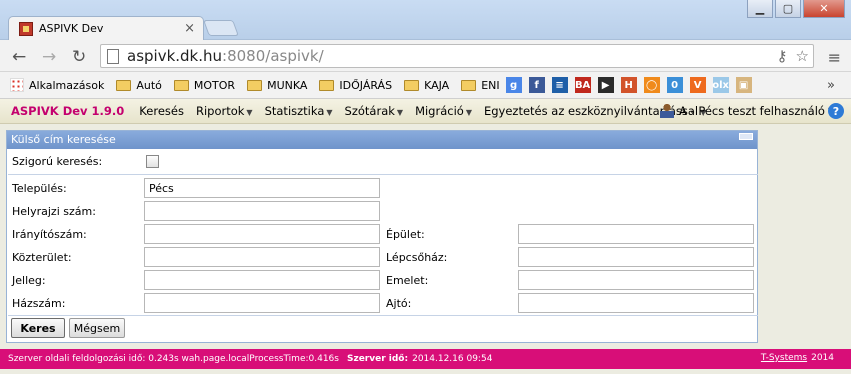 The width and height of the screenshot is (851, 374). I want to click on jelleg-input, so click(262, 280).